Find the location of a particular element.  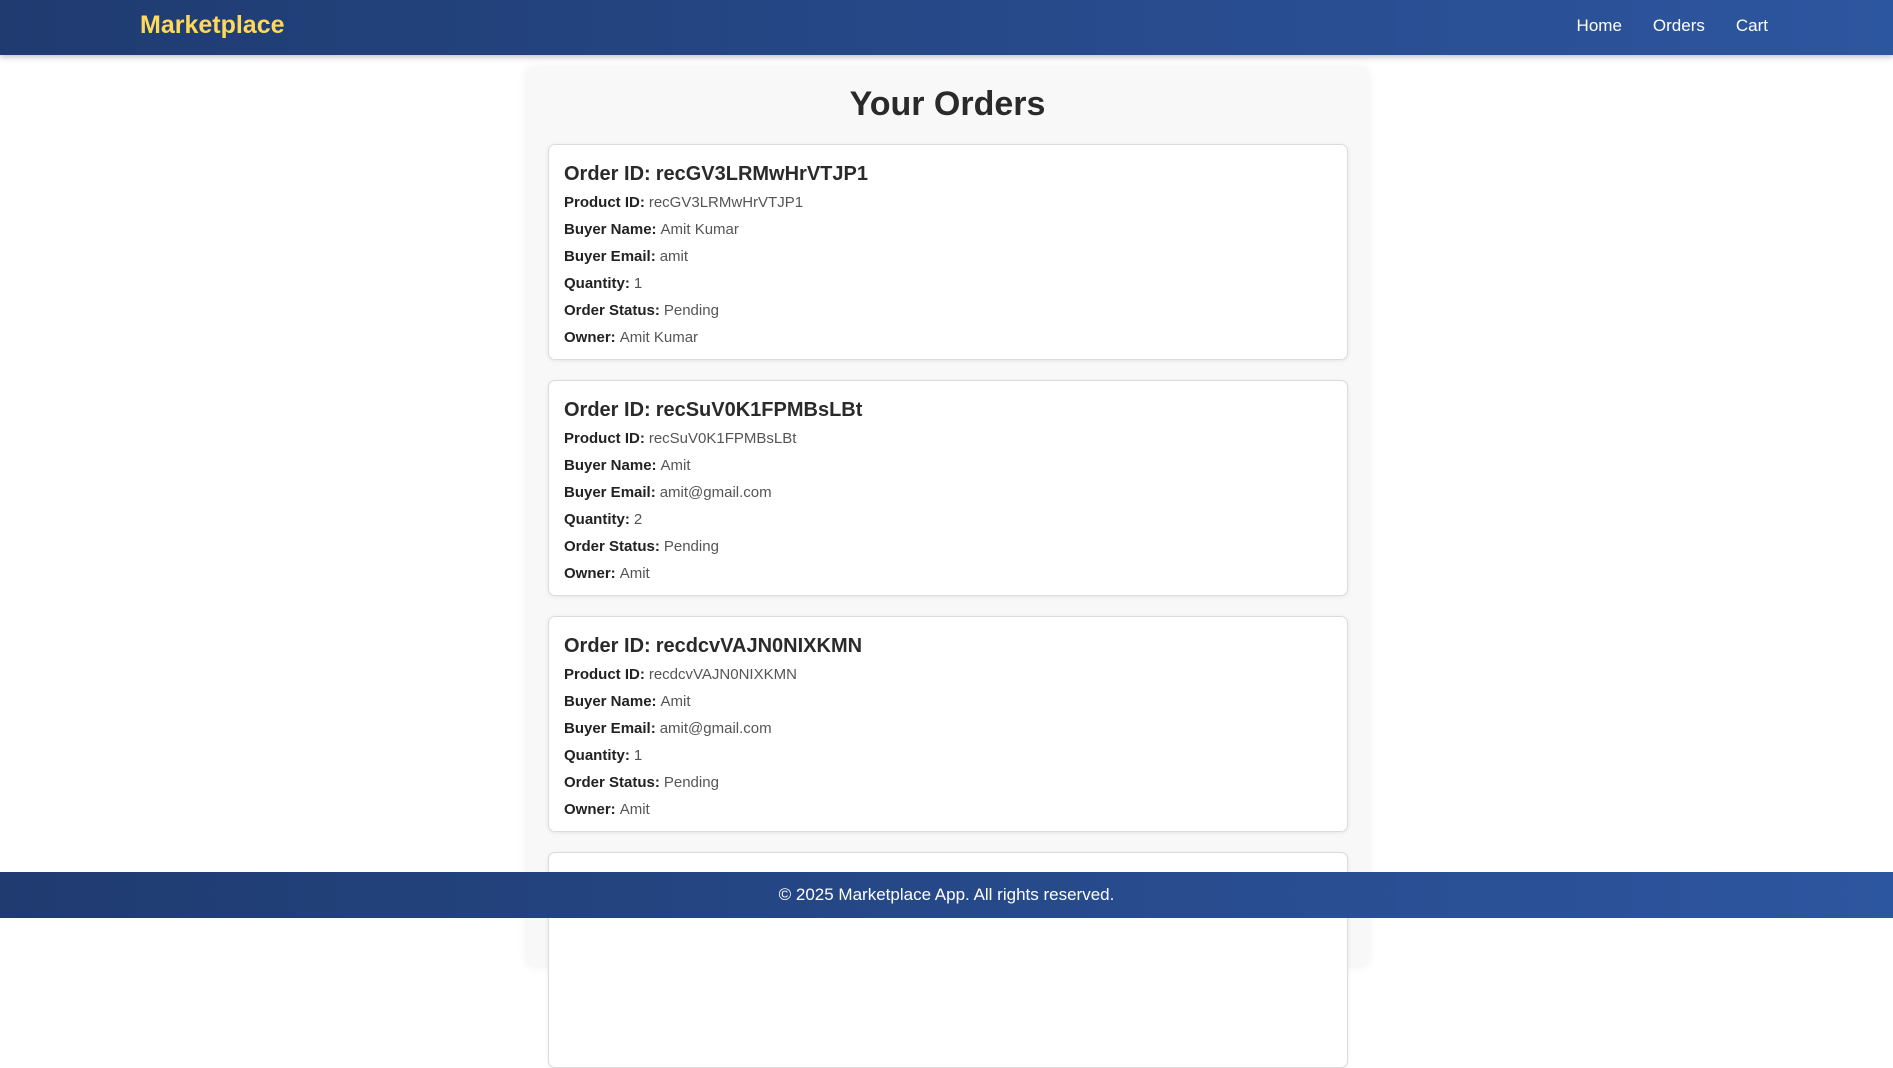

product-id-field: Product ID: recdcvVAJN0NIXKMN is located at coordinates (948, 674).